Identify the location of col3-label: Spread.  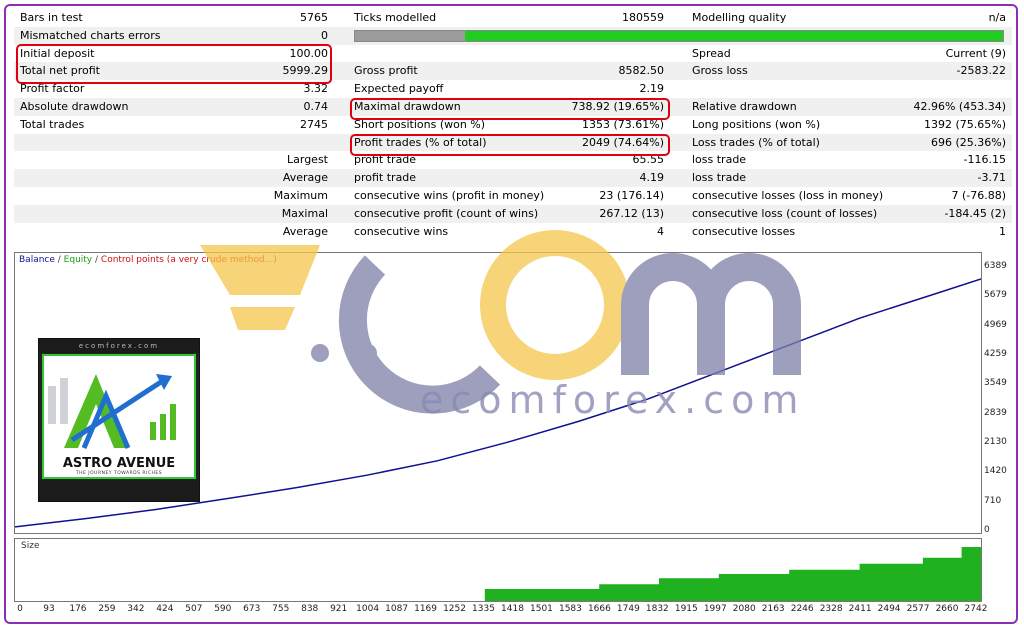
(711, 53).